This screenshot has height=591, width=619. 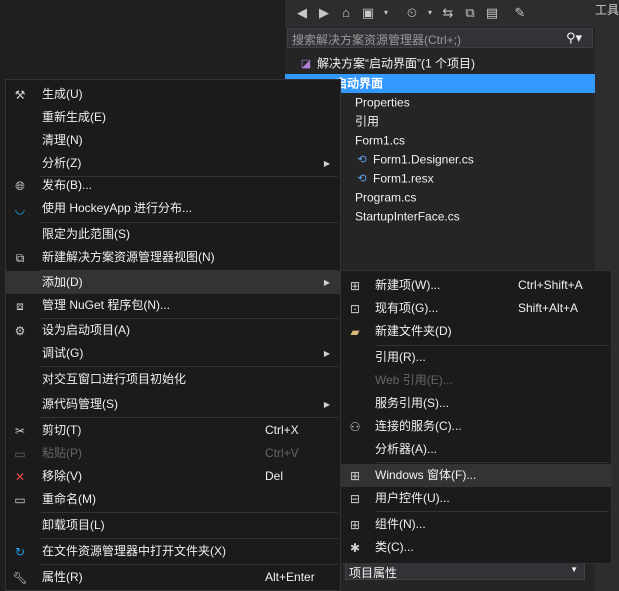 What do you see at coordinates (20, 95) in the screenshot?
I see `build-icon: ⚒` at bounding box center [20, 95].